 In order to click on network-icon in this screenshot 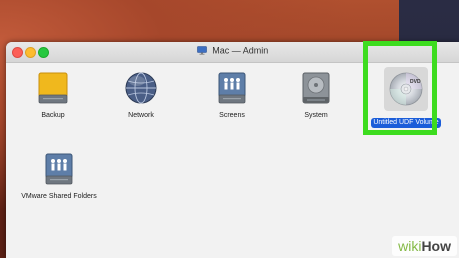, I will do `click(141, 88)`.